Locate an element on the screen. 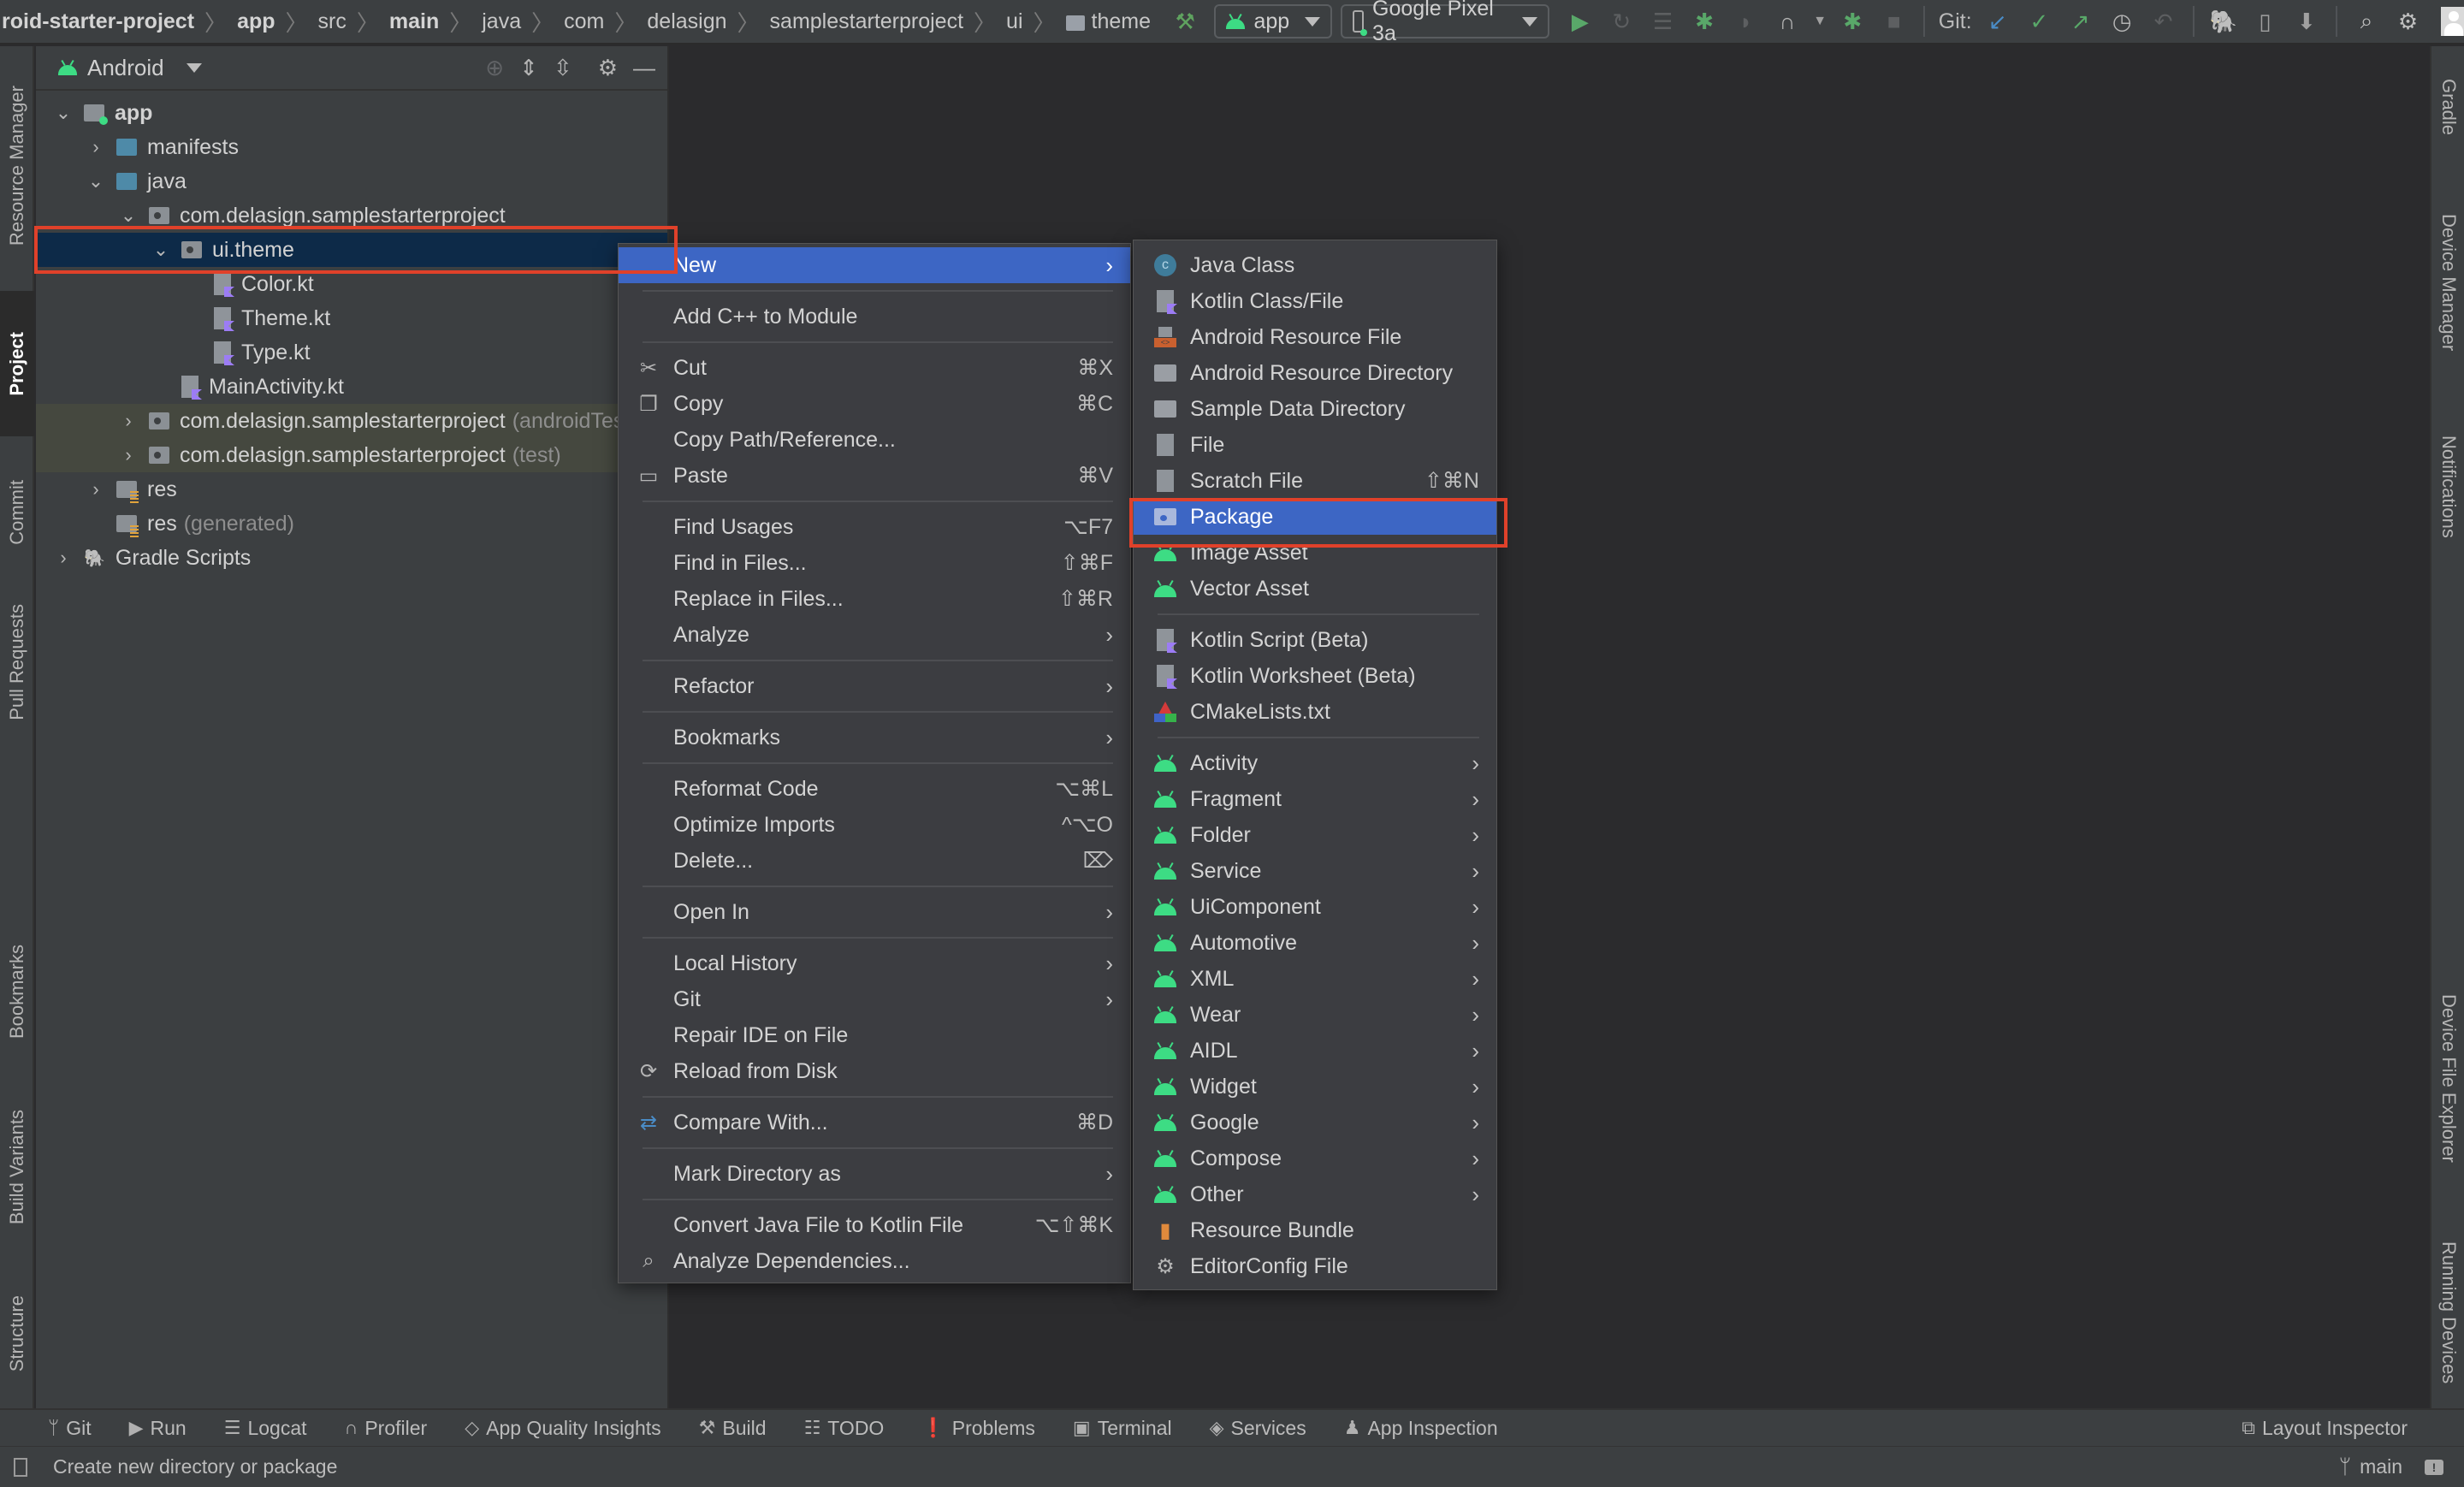  submenu-item-fragment: Fragment › is located at coordinates (1315, 799).